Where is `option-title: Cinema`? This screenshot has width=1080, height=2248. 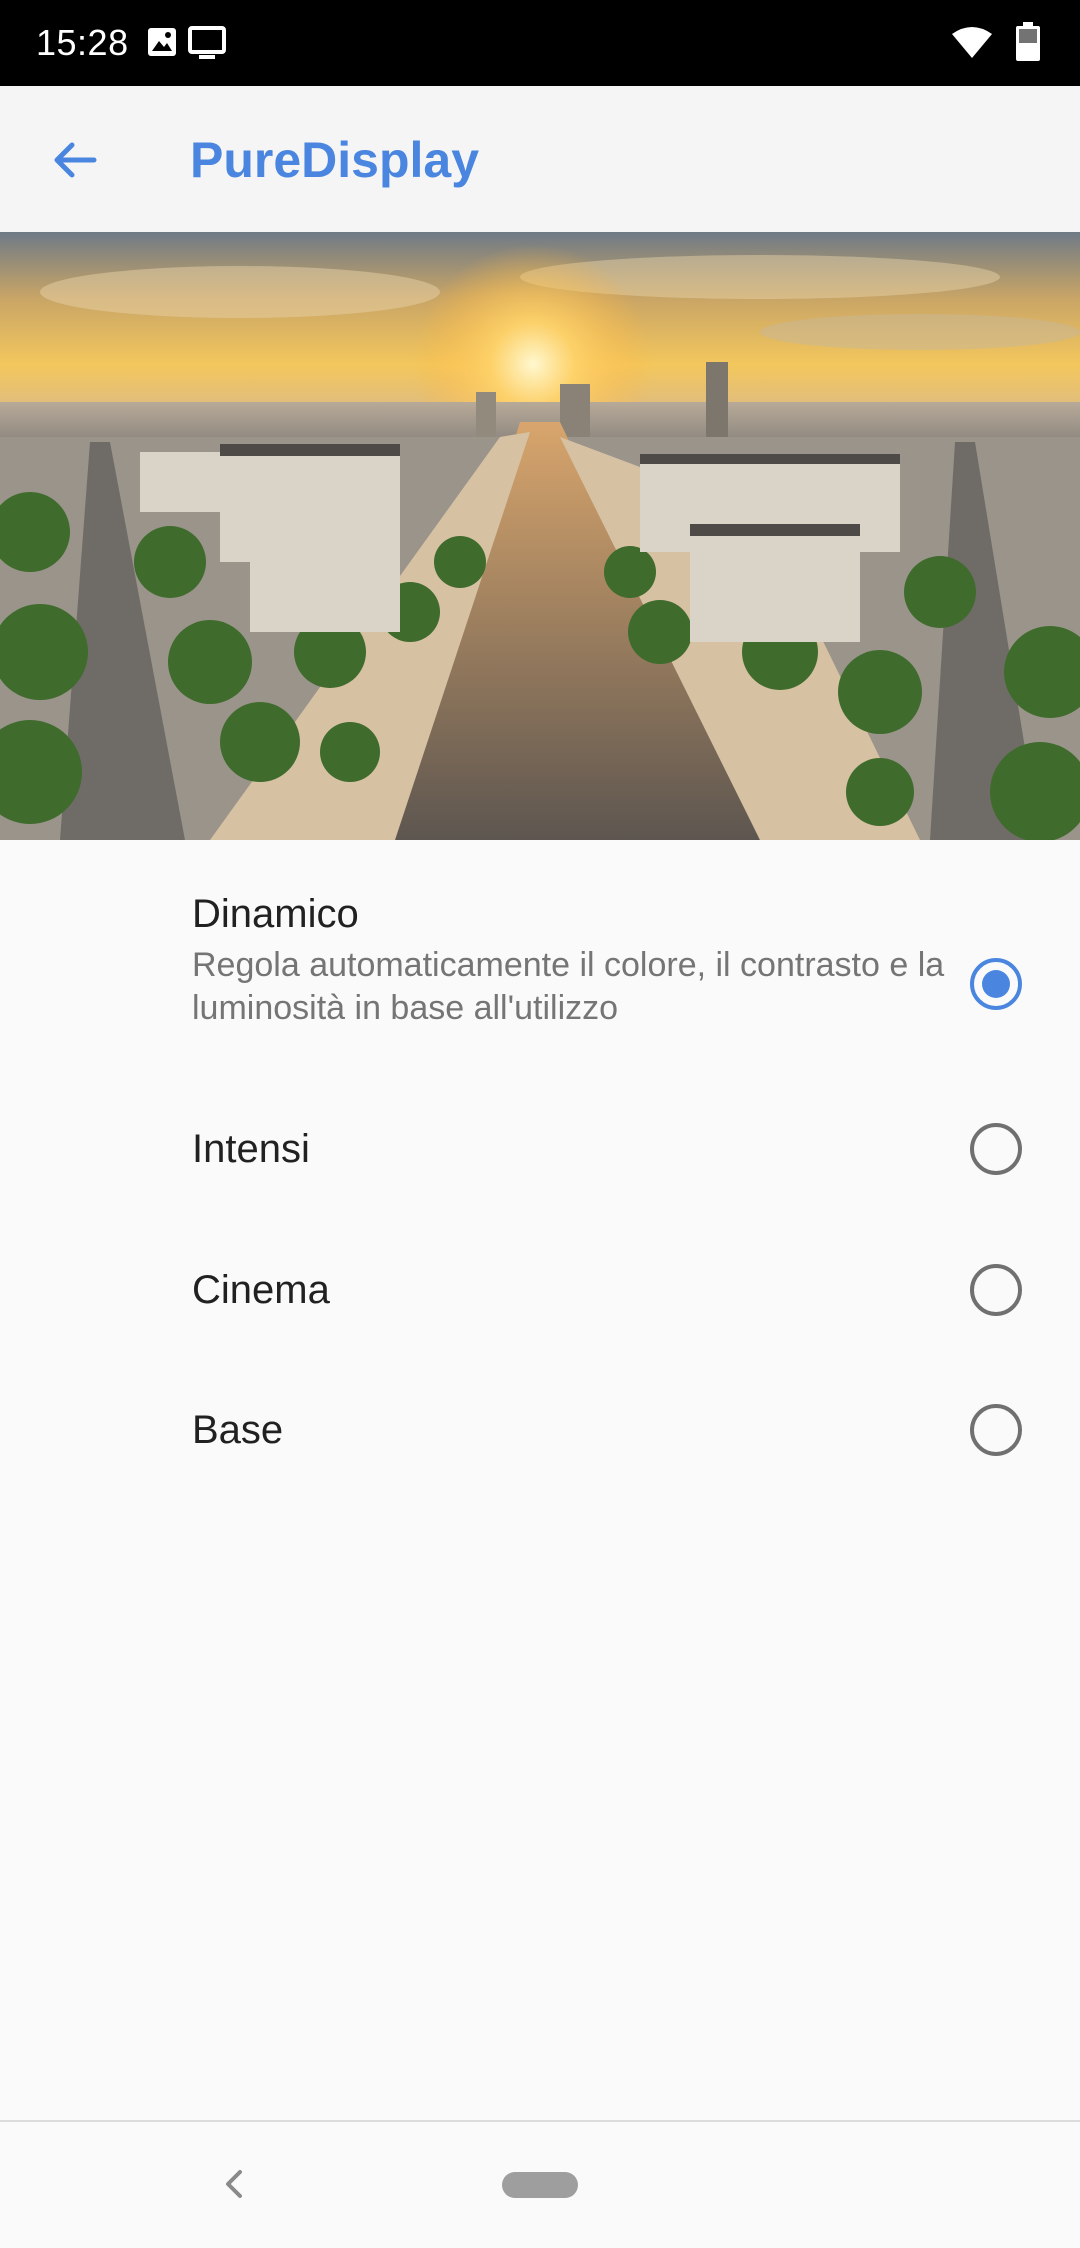 option-title: Cinema is located at coordinates (261, 1290).